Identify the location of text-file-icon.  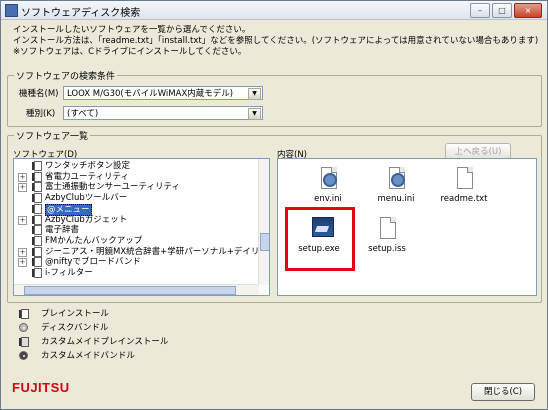
(464, 179).